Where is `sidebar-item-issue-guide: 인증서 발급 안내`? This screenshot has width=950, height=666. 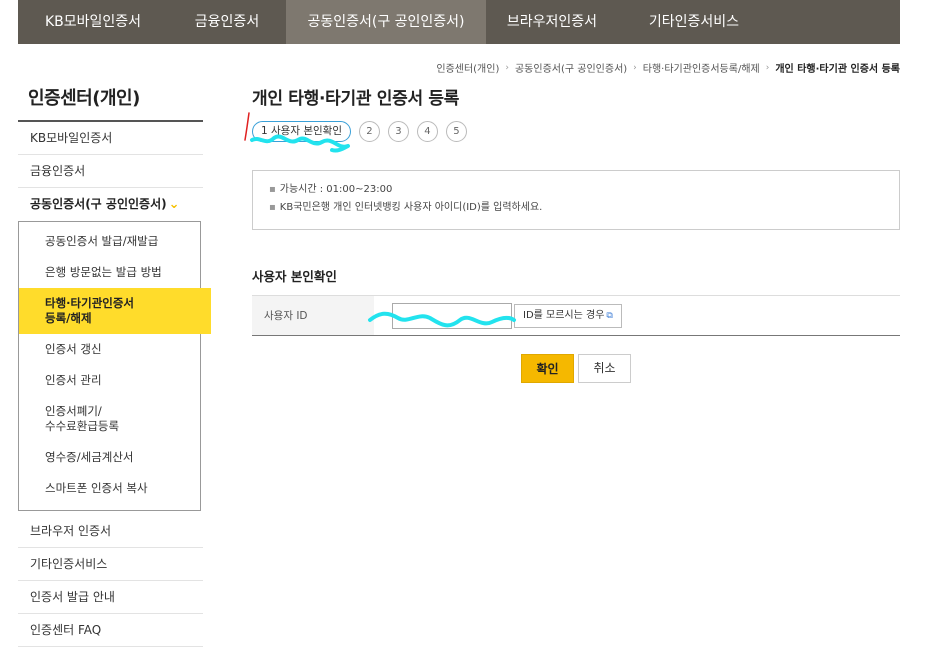 sidebar-item-issue-guide: 인증서 발급 안내 is located at coordinates (110, 597).